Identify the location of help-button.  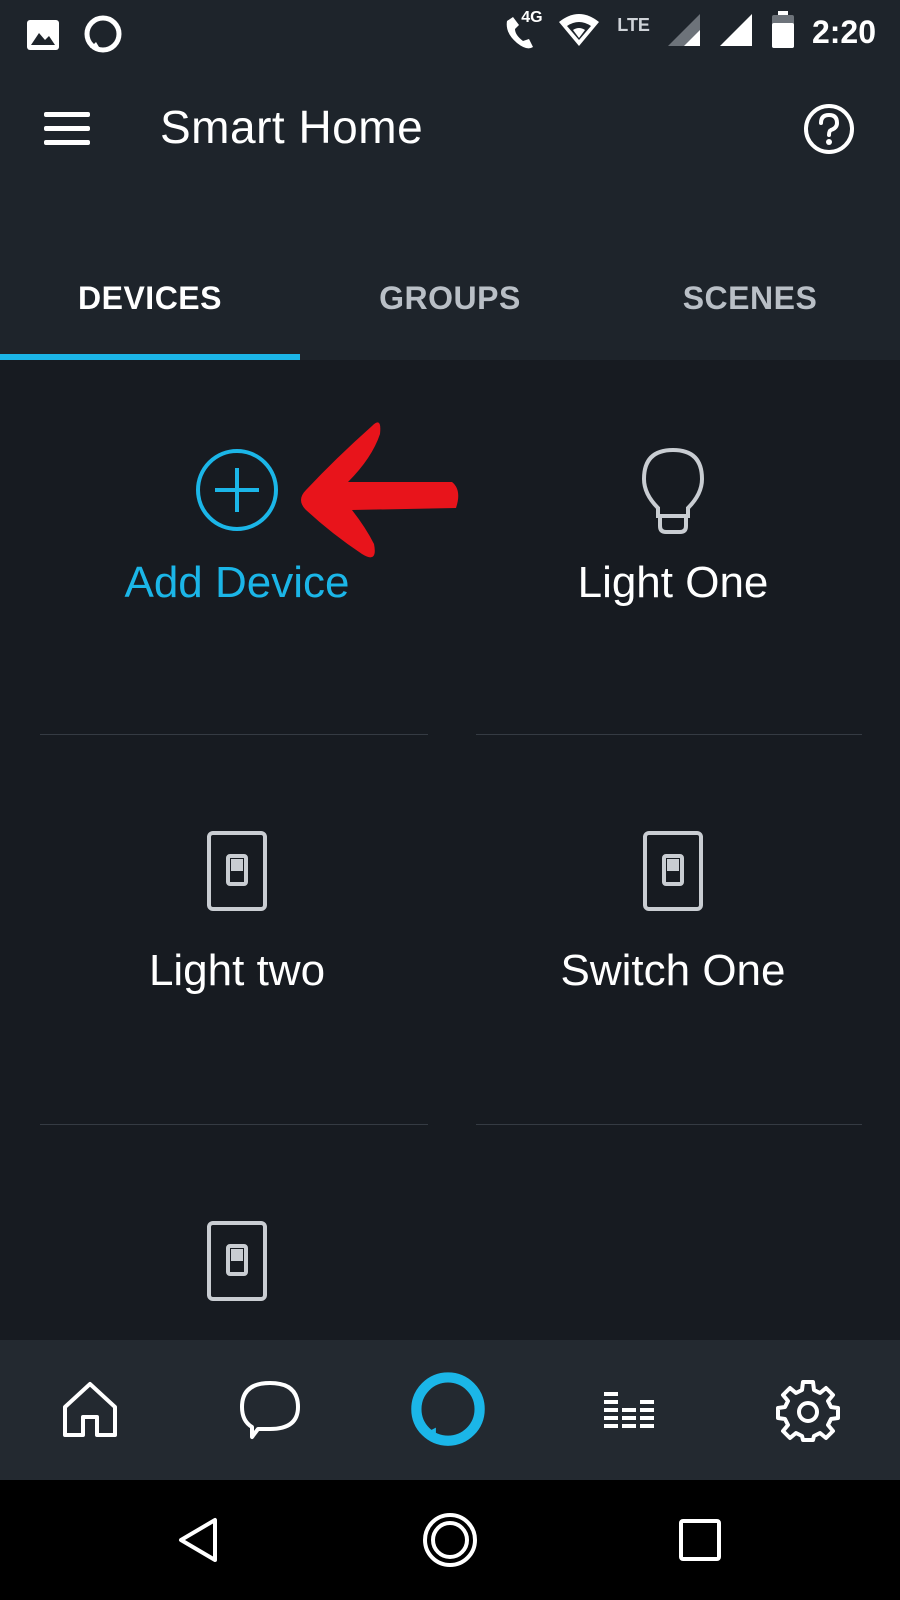
(829, 129).